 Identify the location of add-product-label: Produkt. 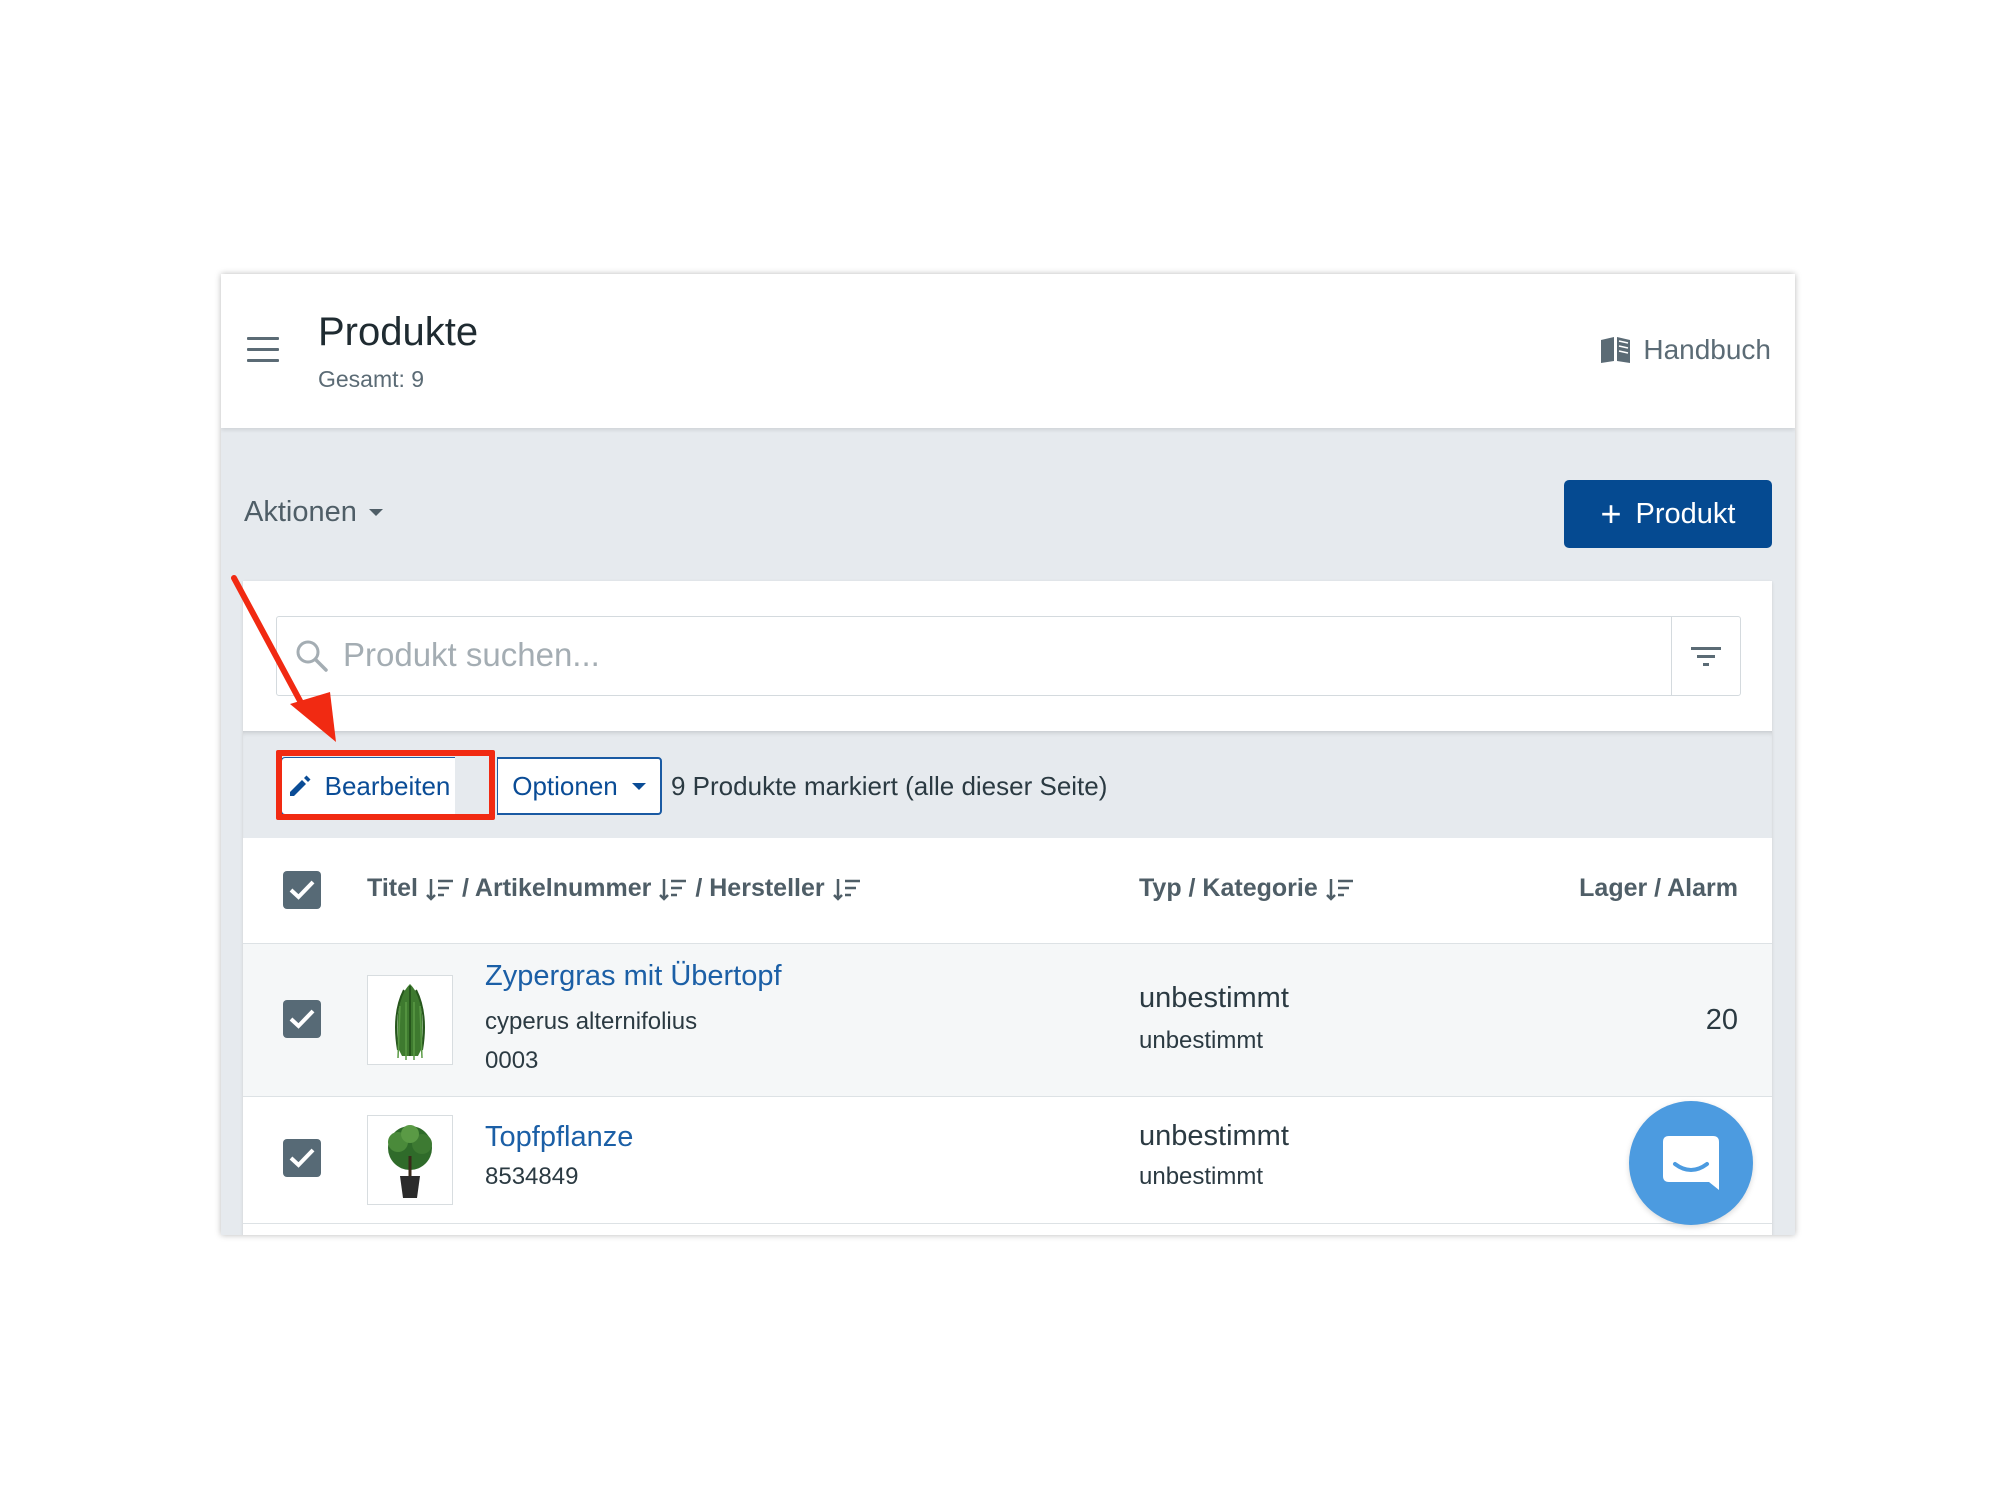
(1685, 513).